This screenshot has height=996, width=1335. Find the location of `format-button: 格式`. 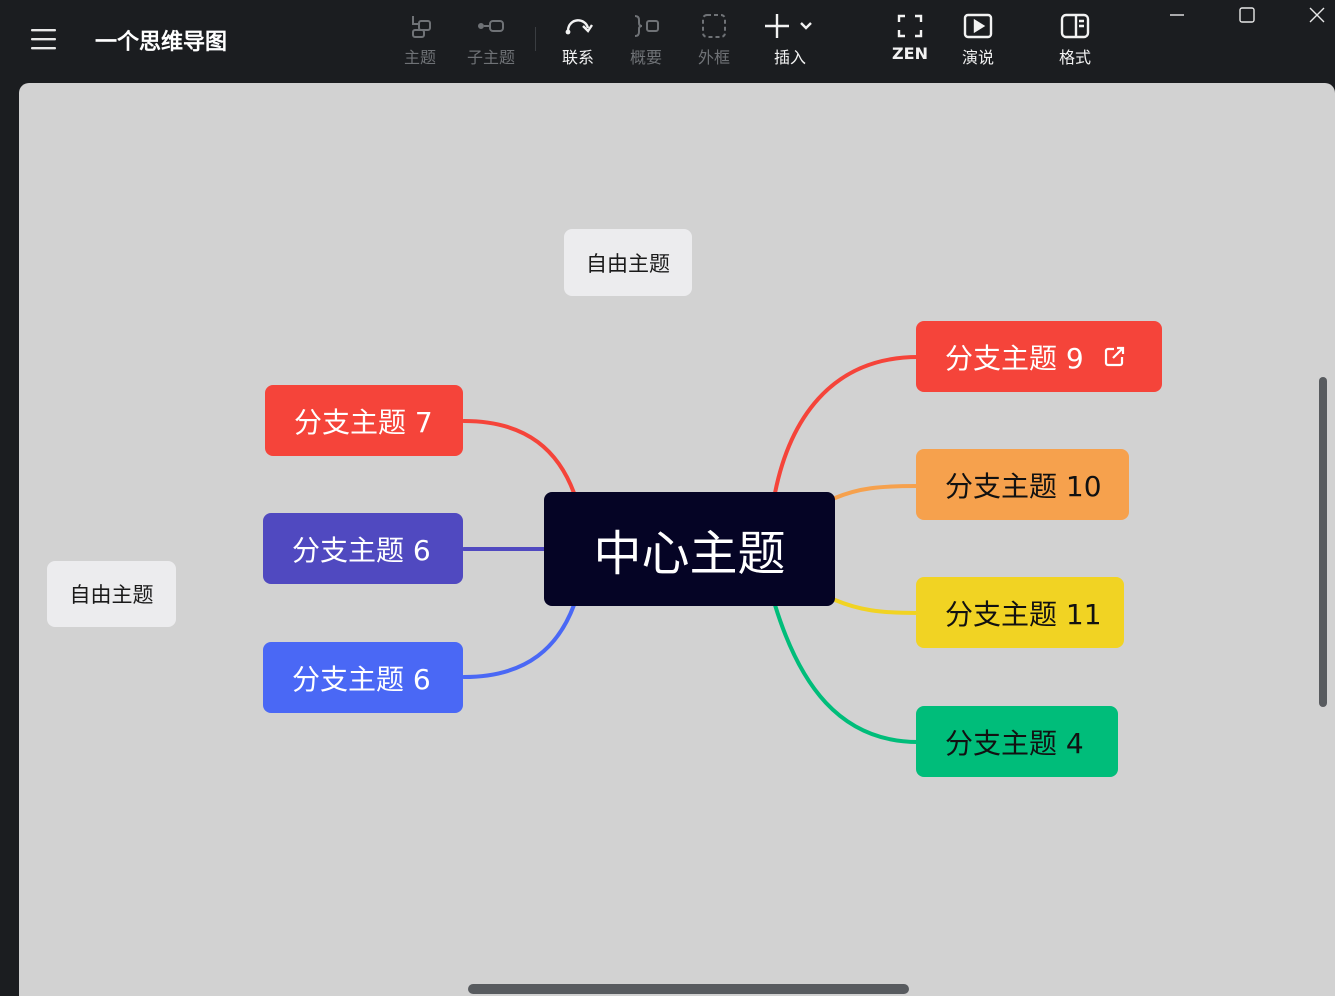

format-button: 格式 is located at coordinates (1075, 41).